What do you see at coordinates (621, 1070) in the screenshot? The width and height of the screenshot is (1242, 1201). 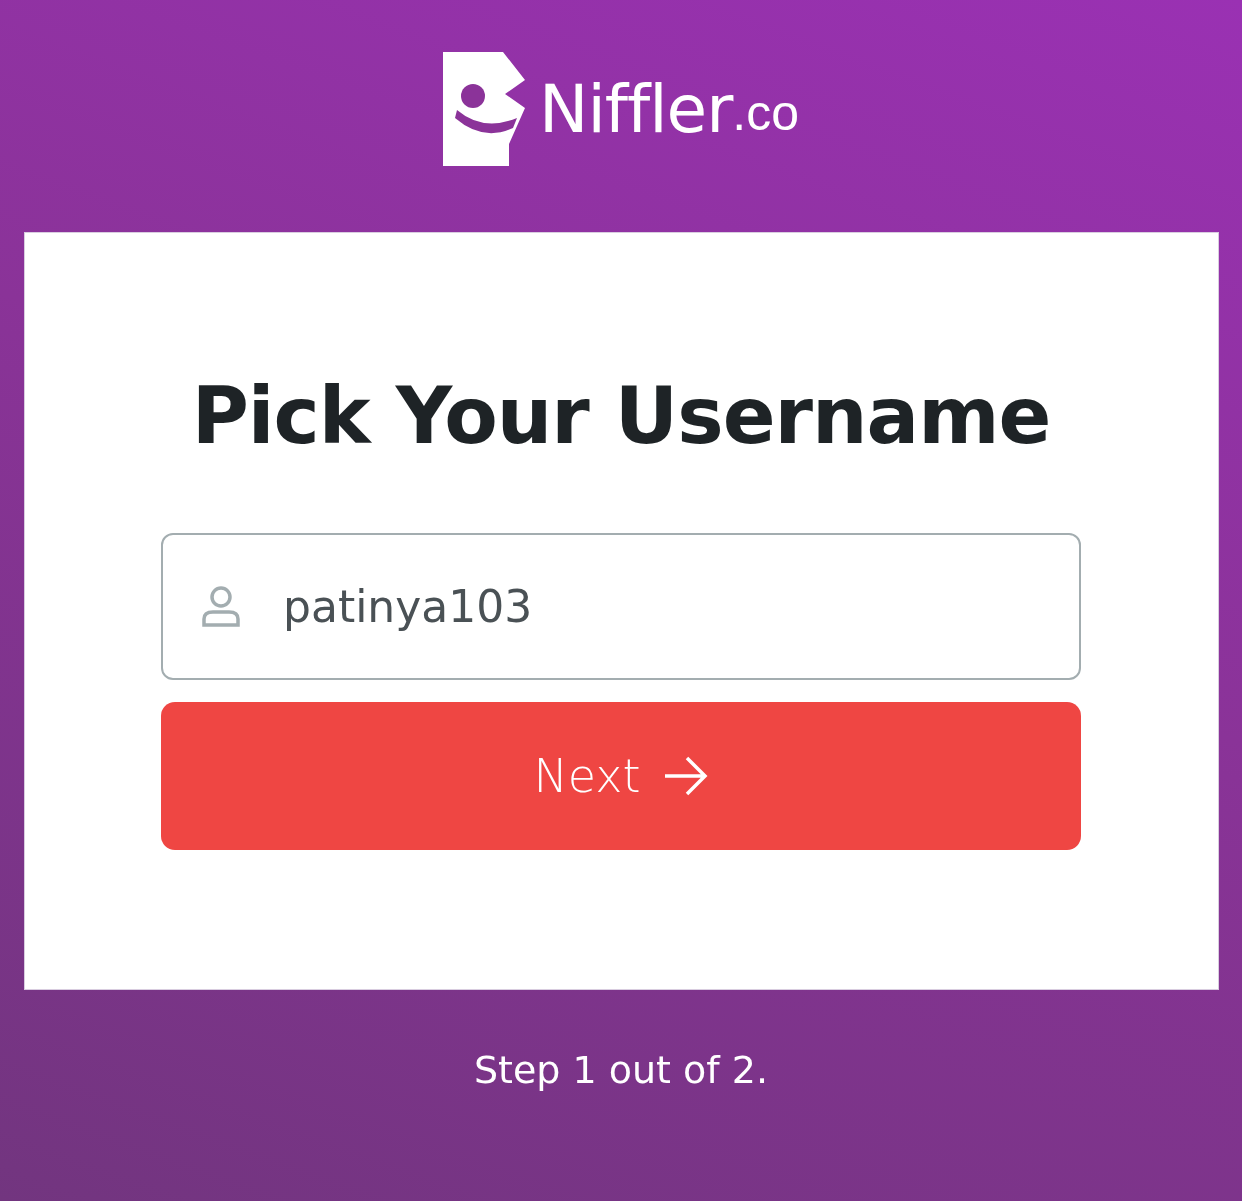 I see `step-text: Step 1 out of 2.` at bounding box center [621, 1070].